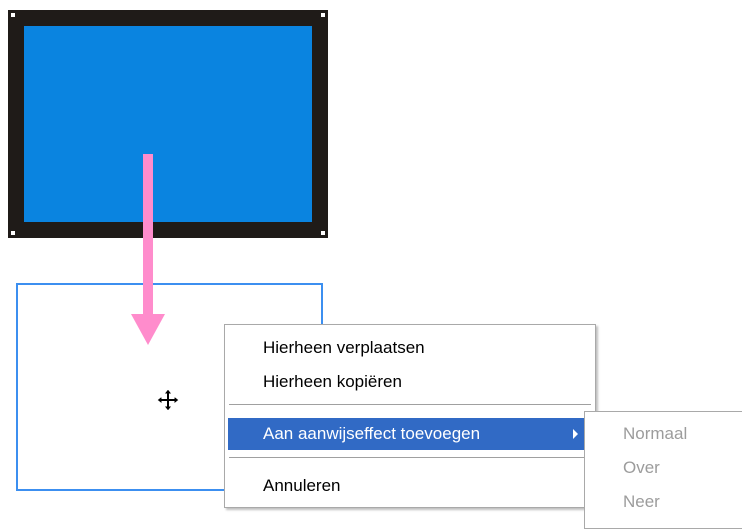 The image size is (742, 529). Describe the element at coordinates (13, 15) in the screenshot. I see `resize-handle-top-left` at that location.